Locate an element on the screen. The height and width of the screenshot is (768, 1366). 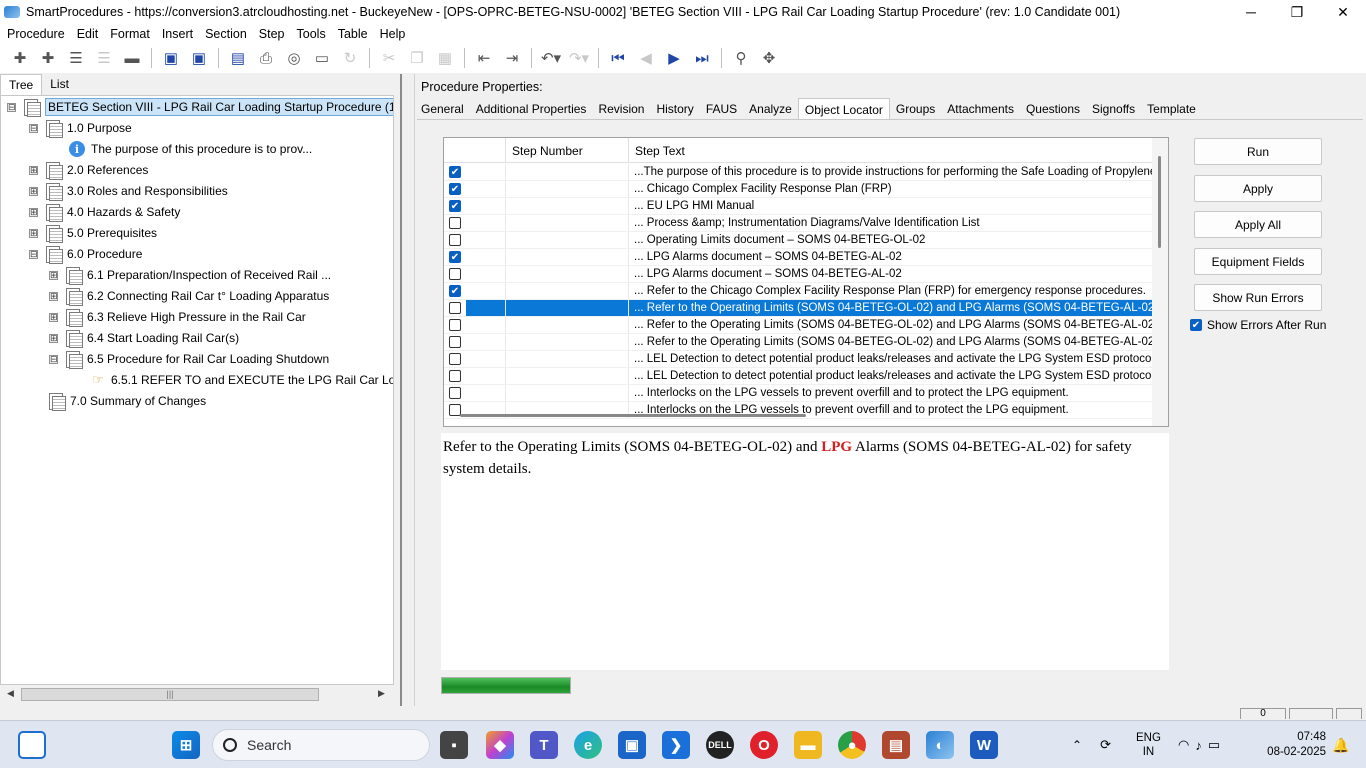
scroll-left-icon: ◀ is located at coordinates (10, 693).